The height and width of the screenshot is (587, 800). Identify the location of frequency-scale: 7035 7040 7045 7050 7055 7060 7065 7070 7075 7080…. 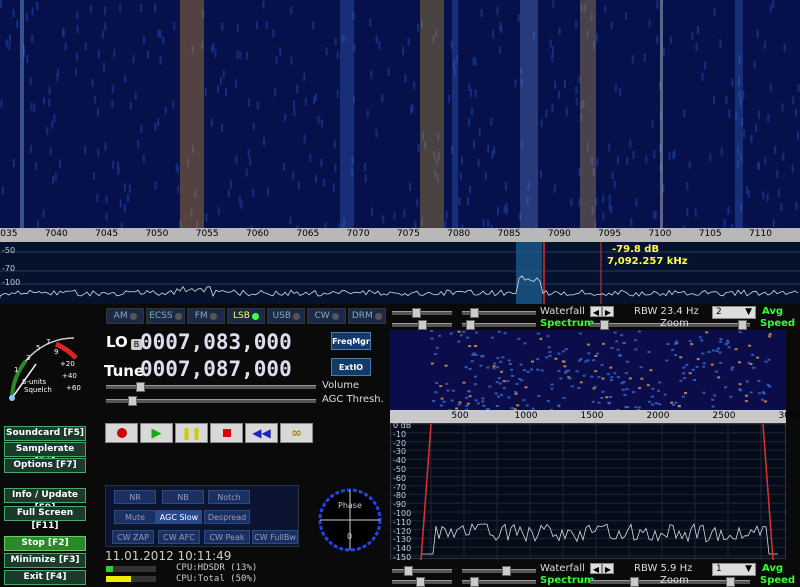
(400, 235).